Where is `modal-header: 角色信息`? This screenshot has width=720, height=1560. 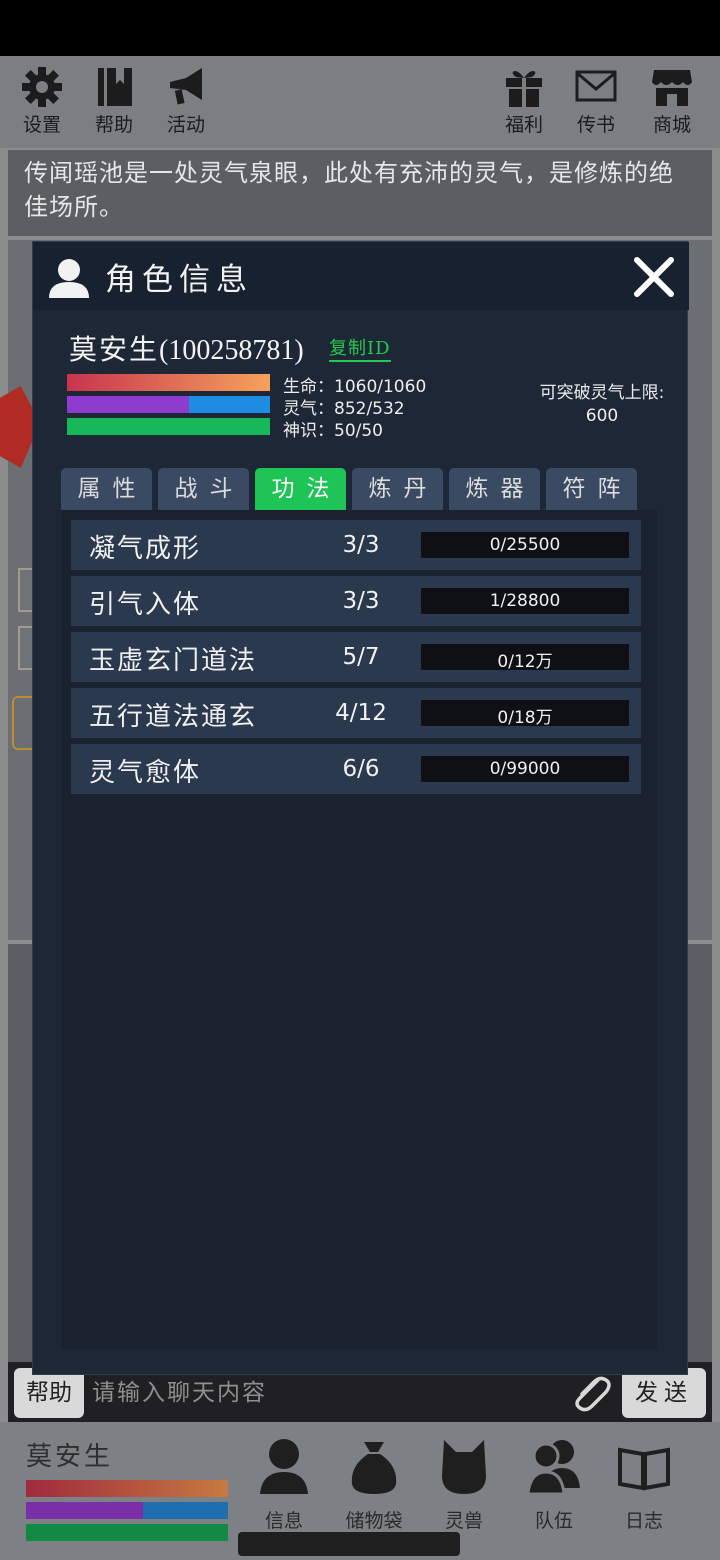
modal-header: 角色信息 is located at coordinates (361, 276).